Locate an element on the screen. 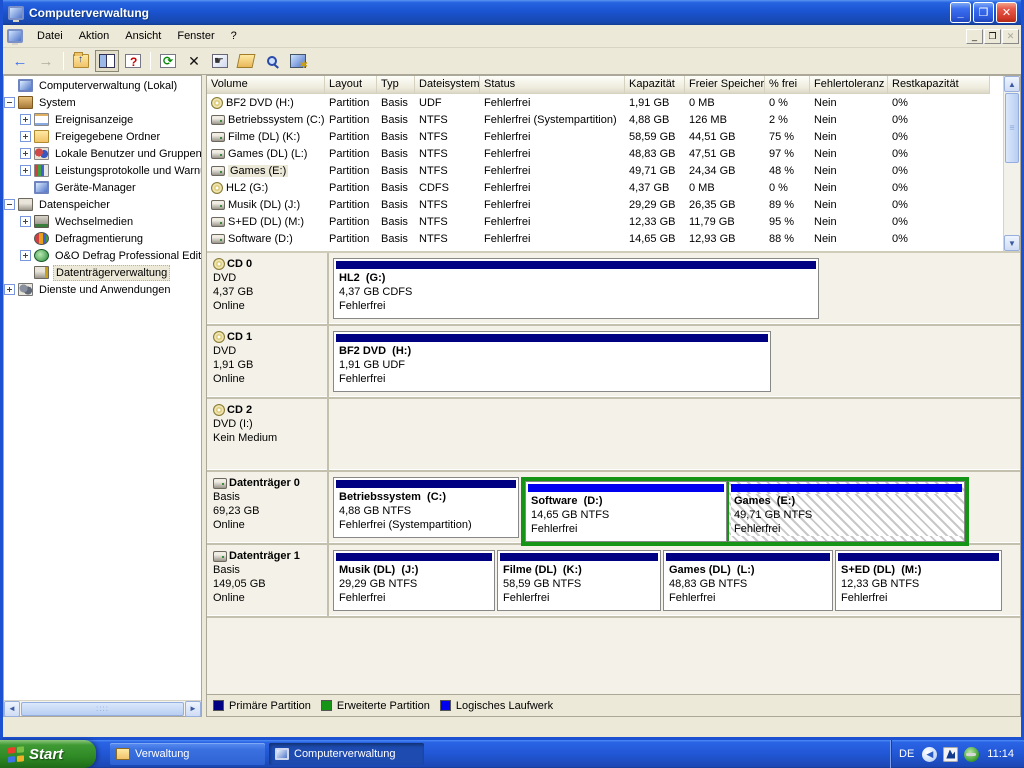 This screenshot has height=768, width=1024. tree-item-system: System is located at coordinates (102, 102).